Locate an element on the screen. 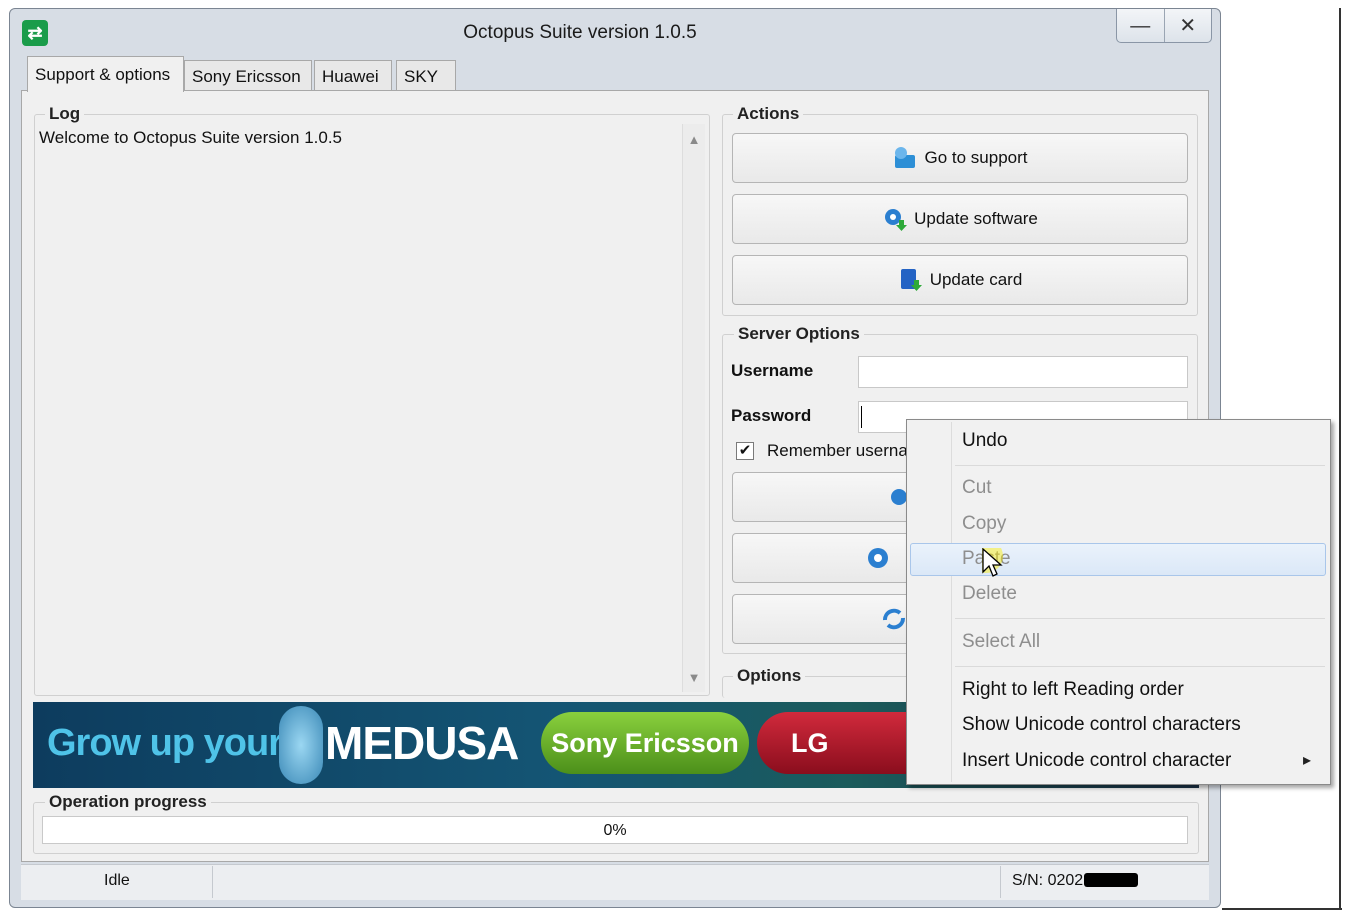 Image resolution: width=1346 pixels, height=910 pixels. remember-label: Remember userna is located at coordinates (837, 450).